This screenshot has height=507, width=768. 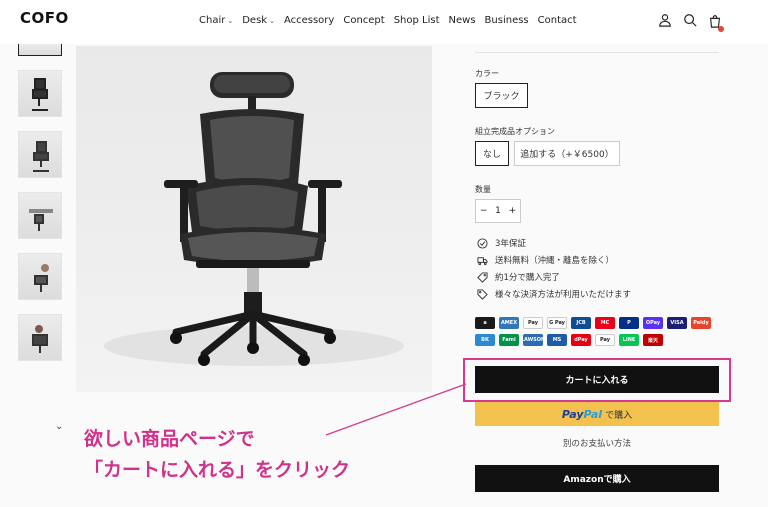 What do you see at coordinates (217, 470) in the screenshot?
I see `callout-line-2: 「カートに入れる」をクリック` at bounding box center [217, 470].